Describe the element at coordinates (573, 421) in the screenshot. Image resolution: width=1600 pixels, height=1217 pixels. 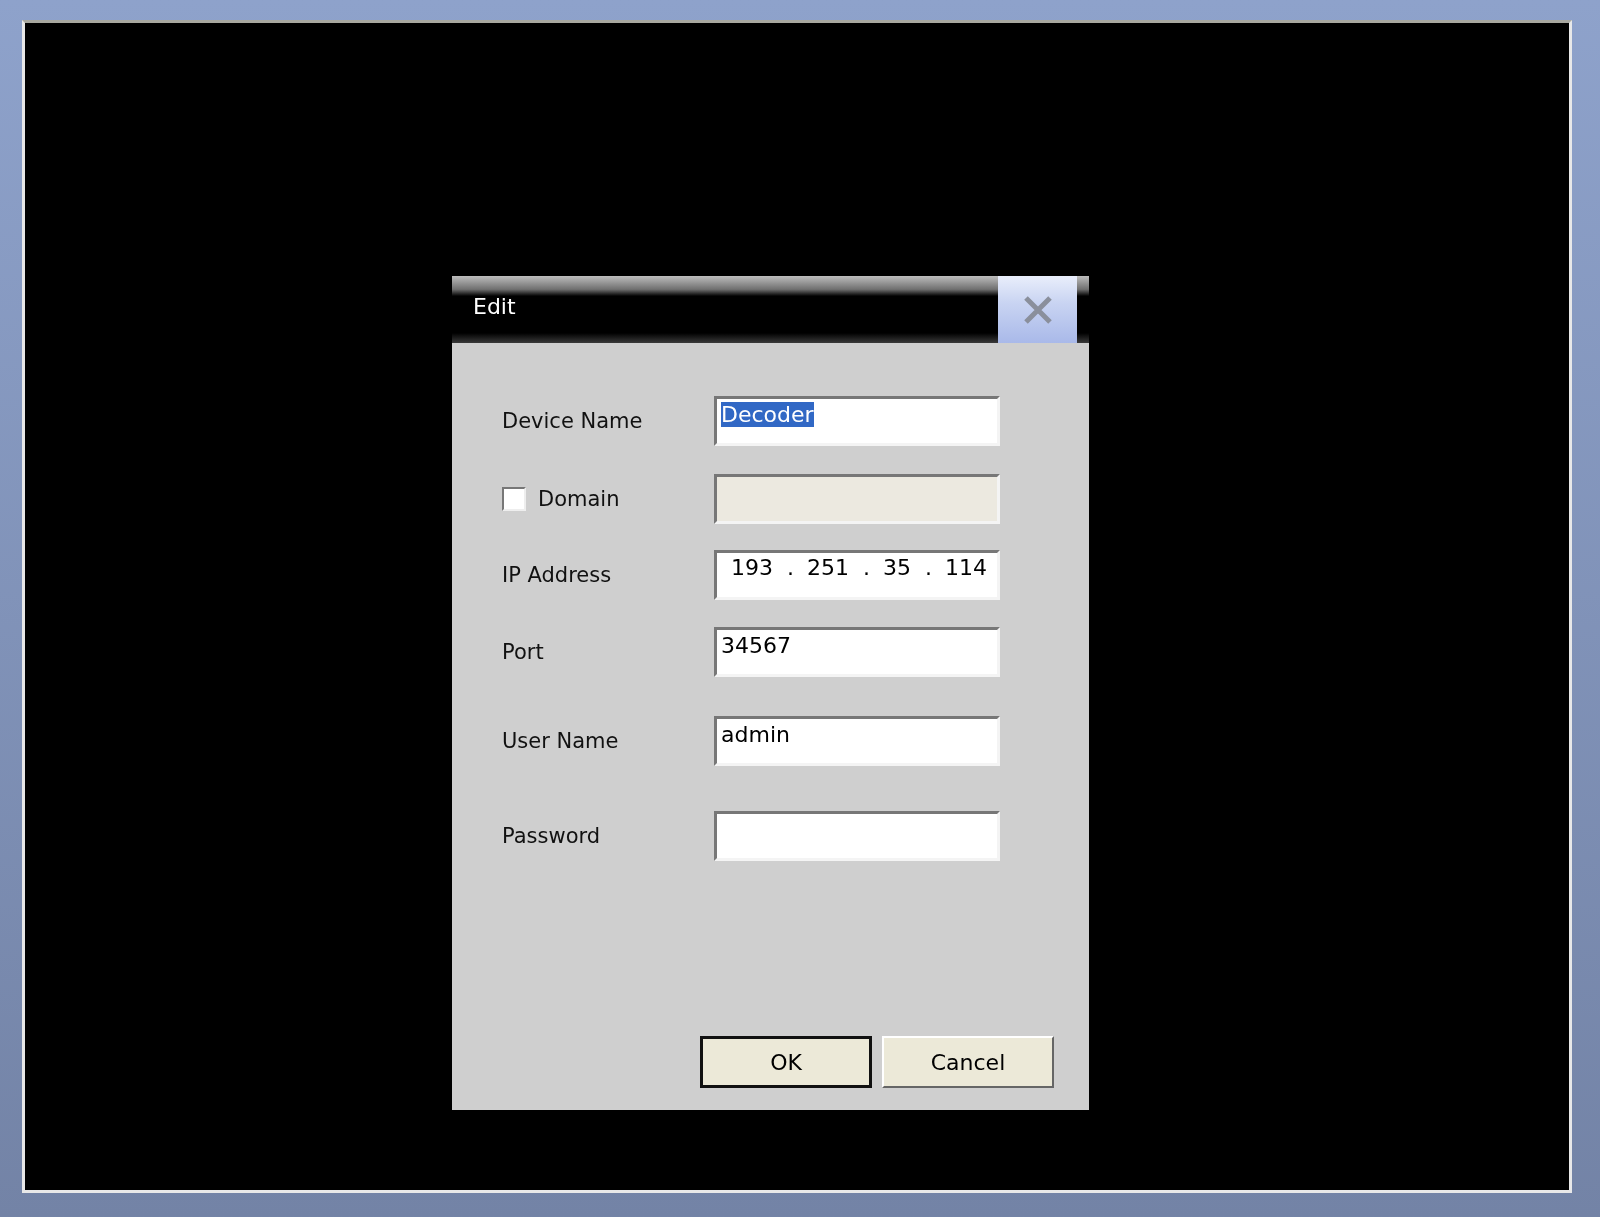
I see `field-label: Device Name` at that location.